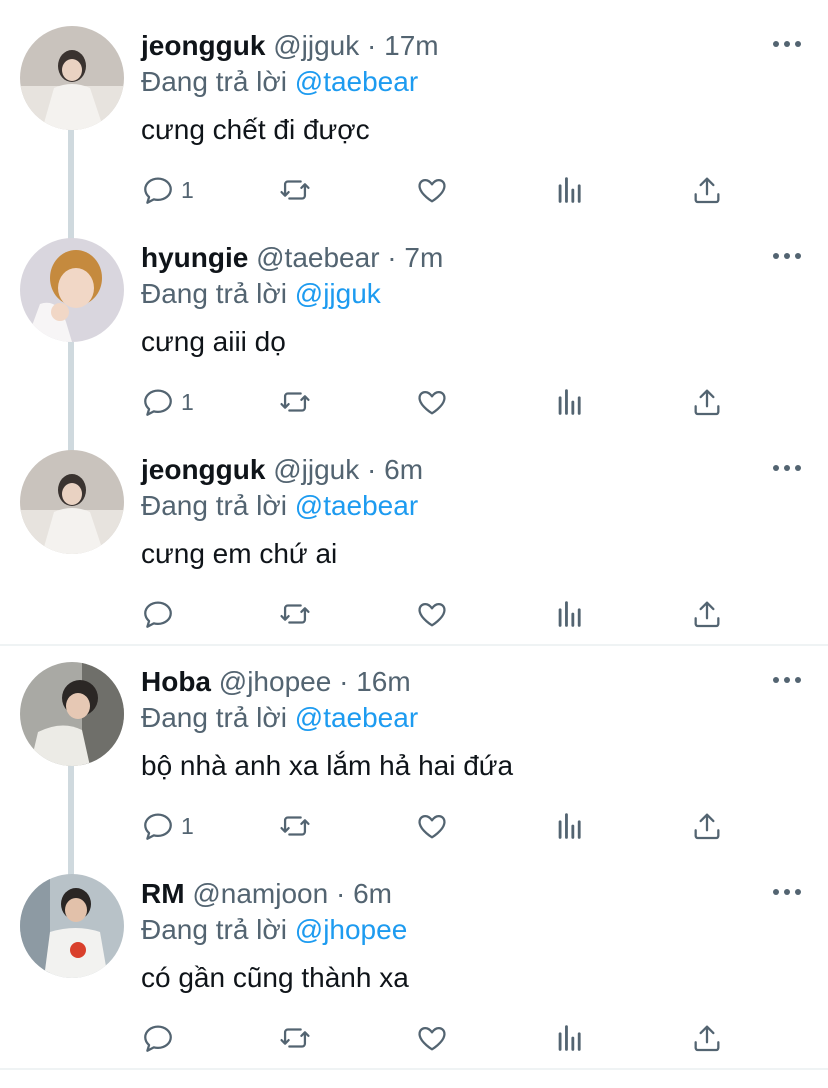 The width and height of the screenshot is (828, 1088). What do you see at coordinates (239, 553) in the screenshot?
I see `tweet-text: cưng em chứ ai` at bounding box center [239, 553].